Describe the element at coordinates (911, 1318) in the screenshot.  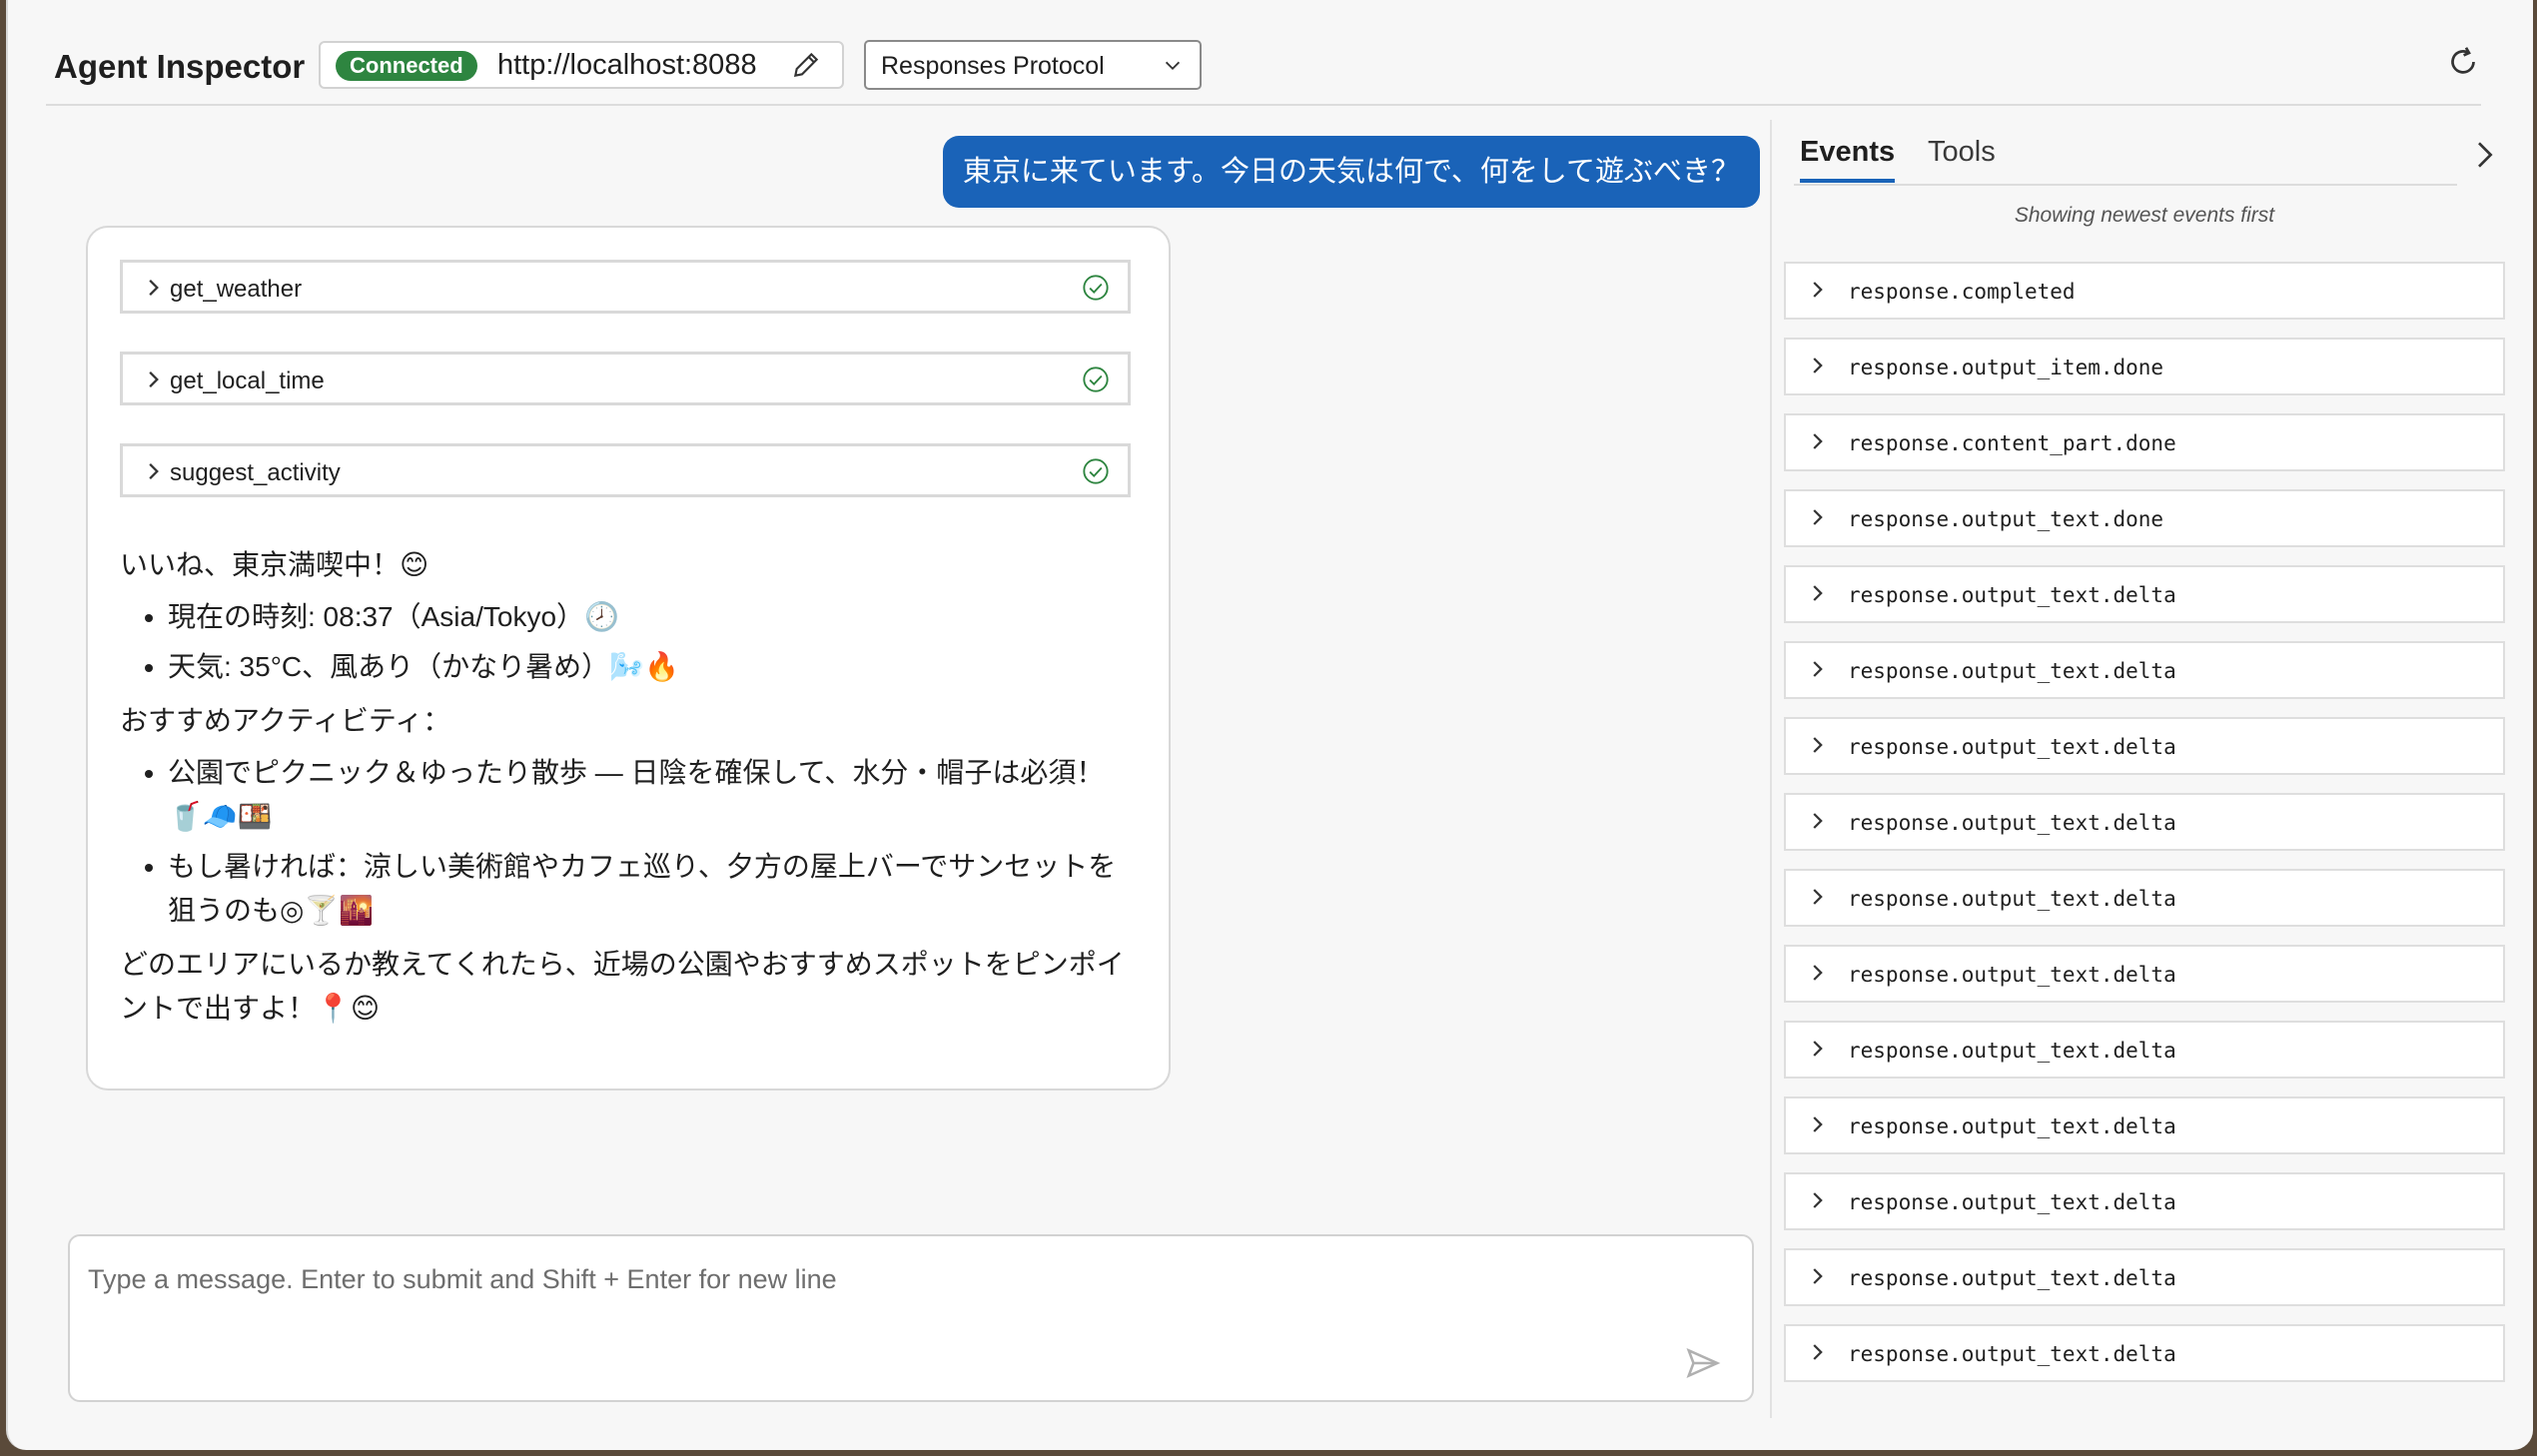
I see `message-composer` at that location.